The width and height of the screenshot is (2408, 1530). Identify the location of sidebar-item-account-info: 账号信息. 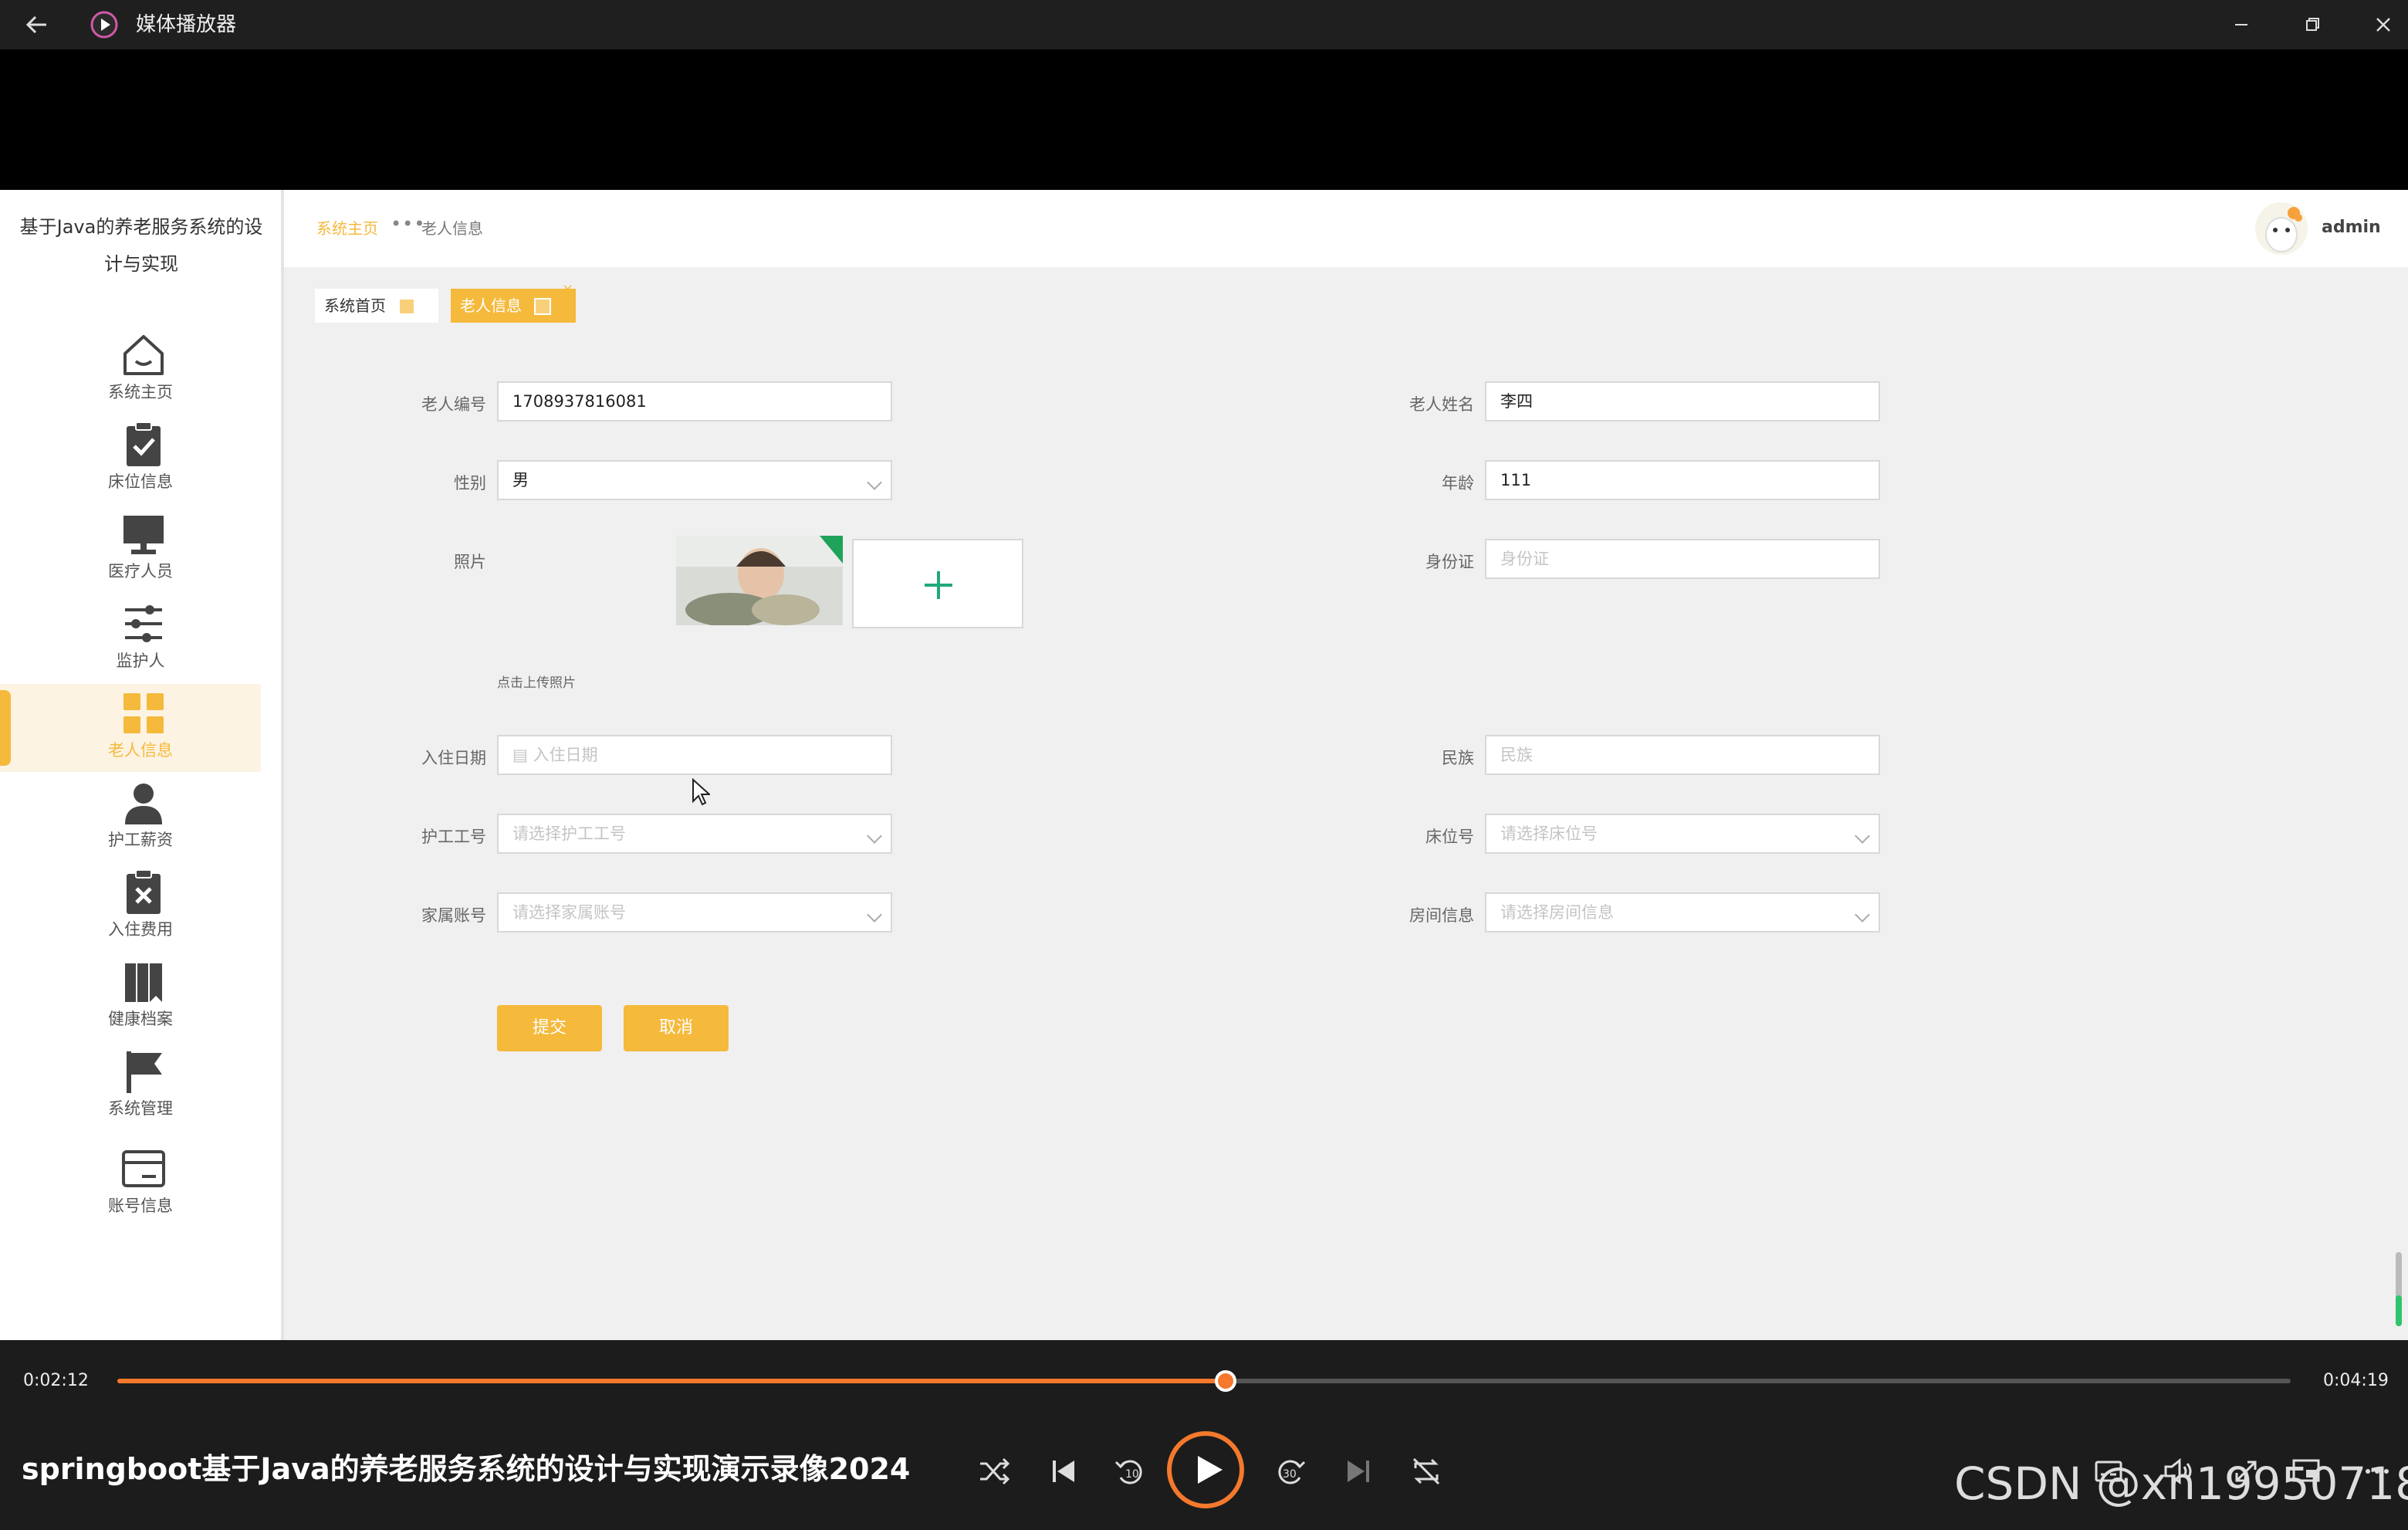
(130, 1183).